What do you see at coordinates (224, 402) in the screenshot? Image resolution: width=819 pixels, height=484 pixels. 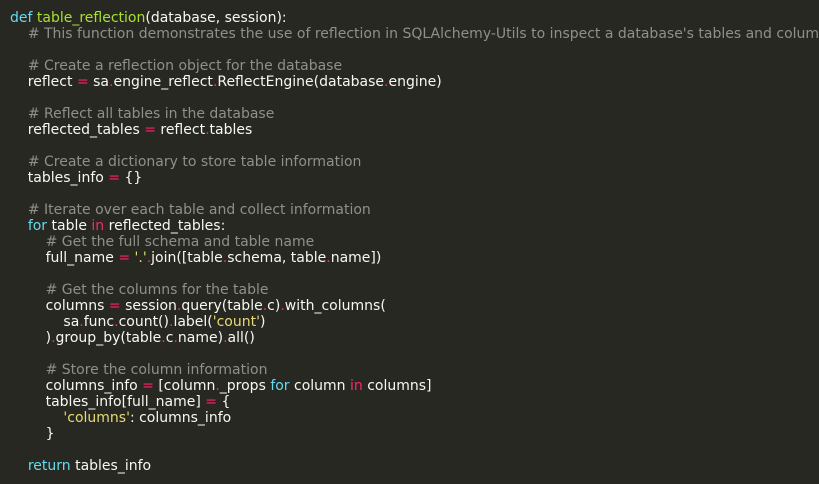 I see `code-token: {` at bounding box center [224, 402].